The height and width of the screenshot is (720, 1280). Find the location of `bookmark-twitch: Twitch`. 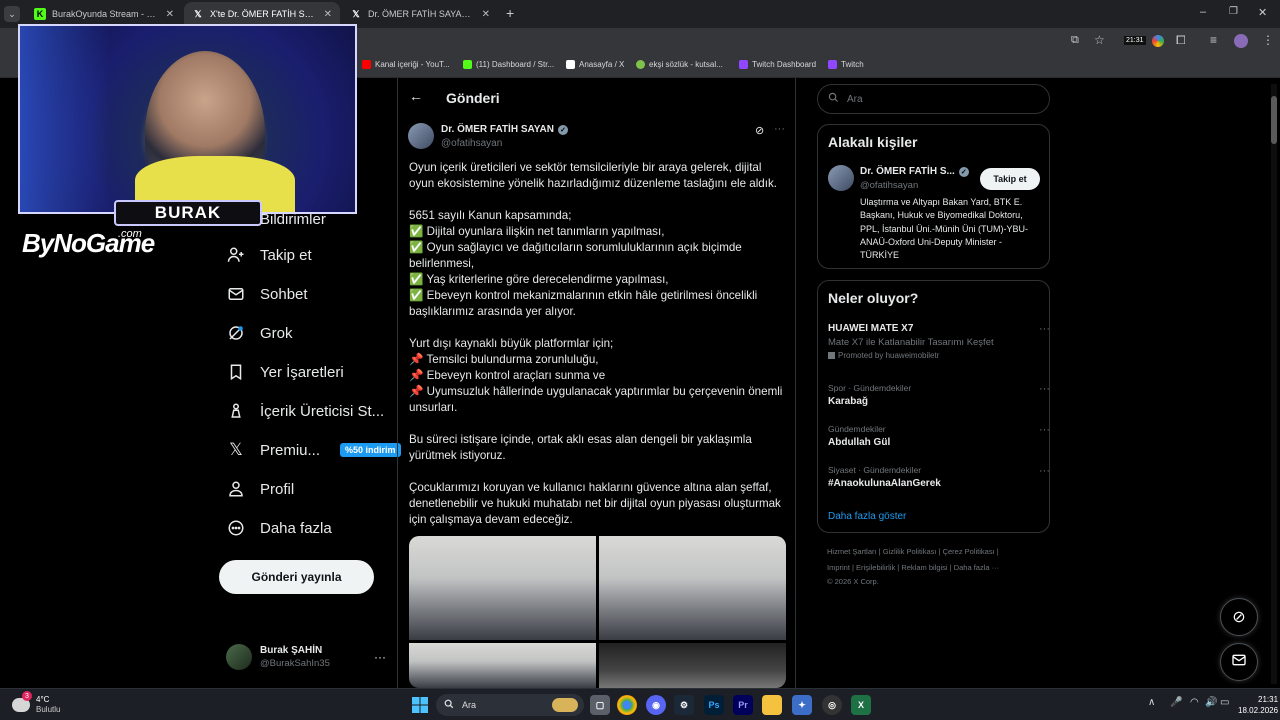

bookmark-twitch: Twitch is located at coordinates (846, 64).